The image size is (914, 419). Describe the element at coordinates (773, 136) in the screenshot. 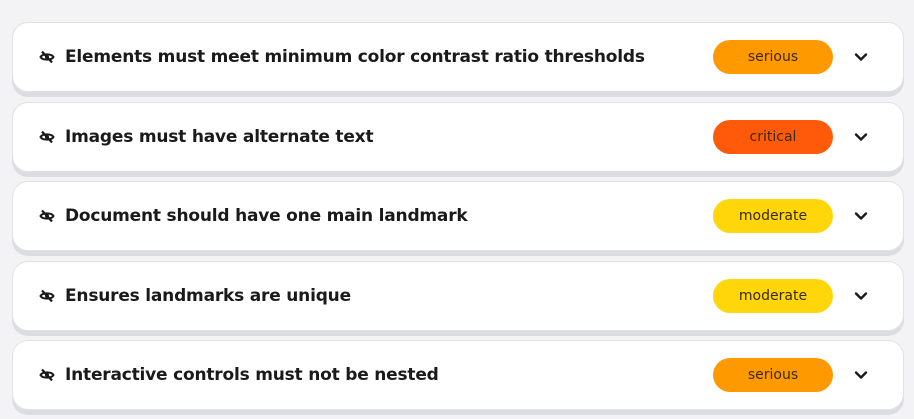

I see `severity-badge: critical` at that location.